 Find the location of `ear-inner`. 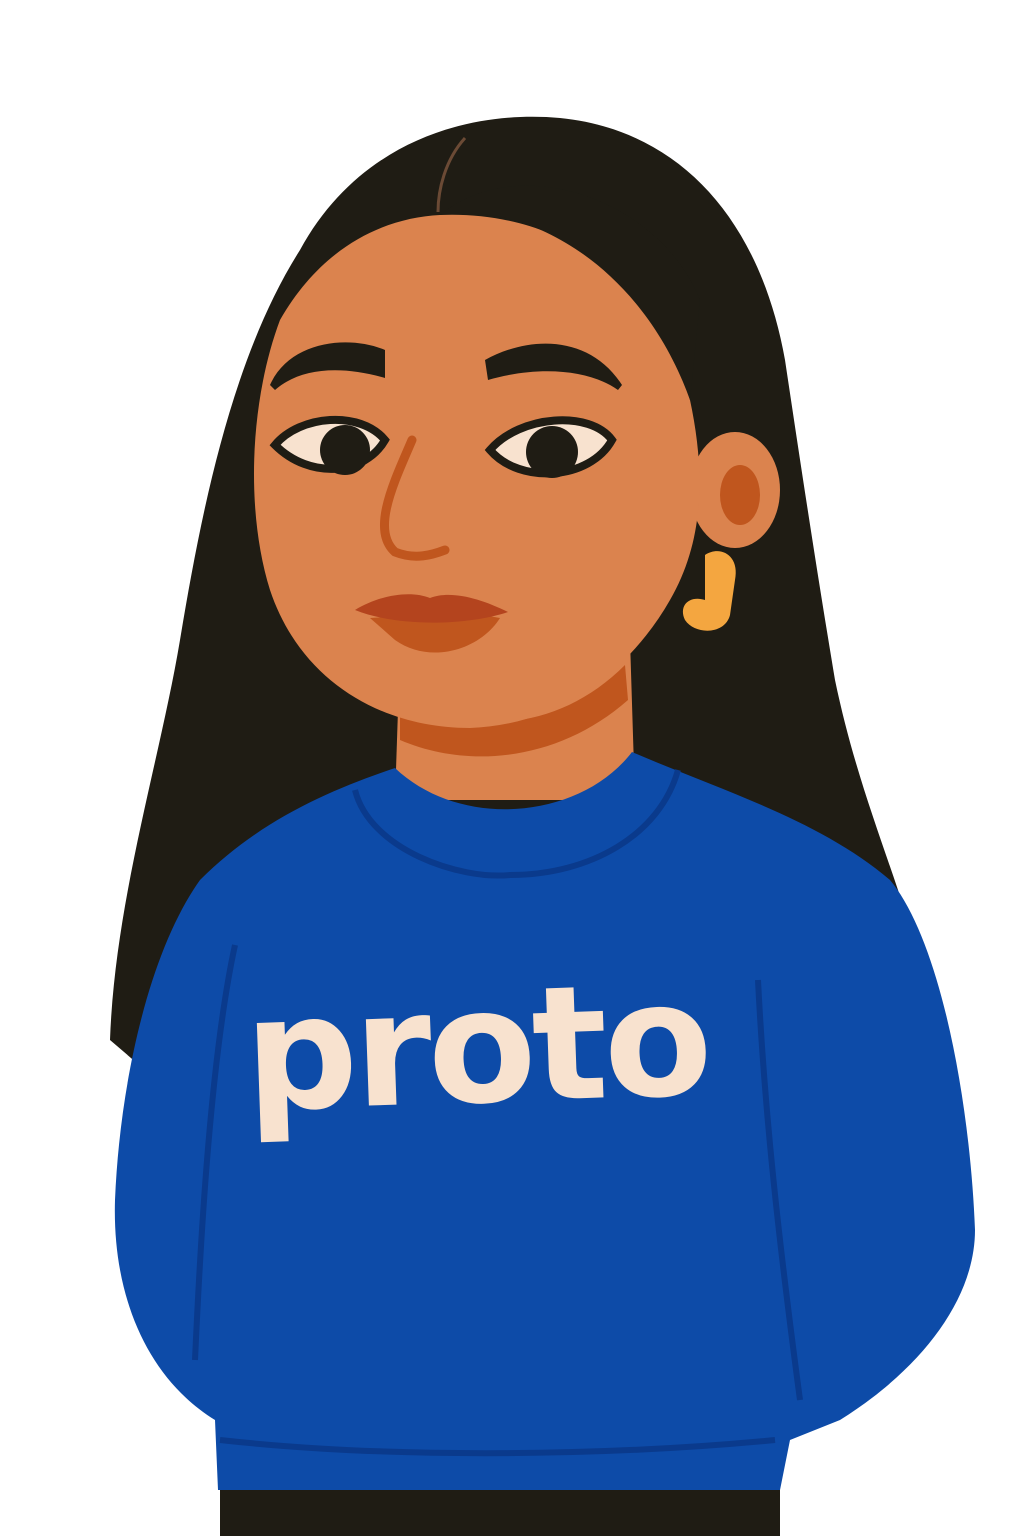

ear-inner is located at coordinates (740, 495).